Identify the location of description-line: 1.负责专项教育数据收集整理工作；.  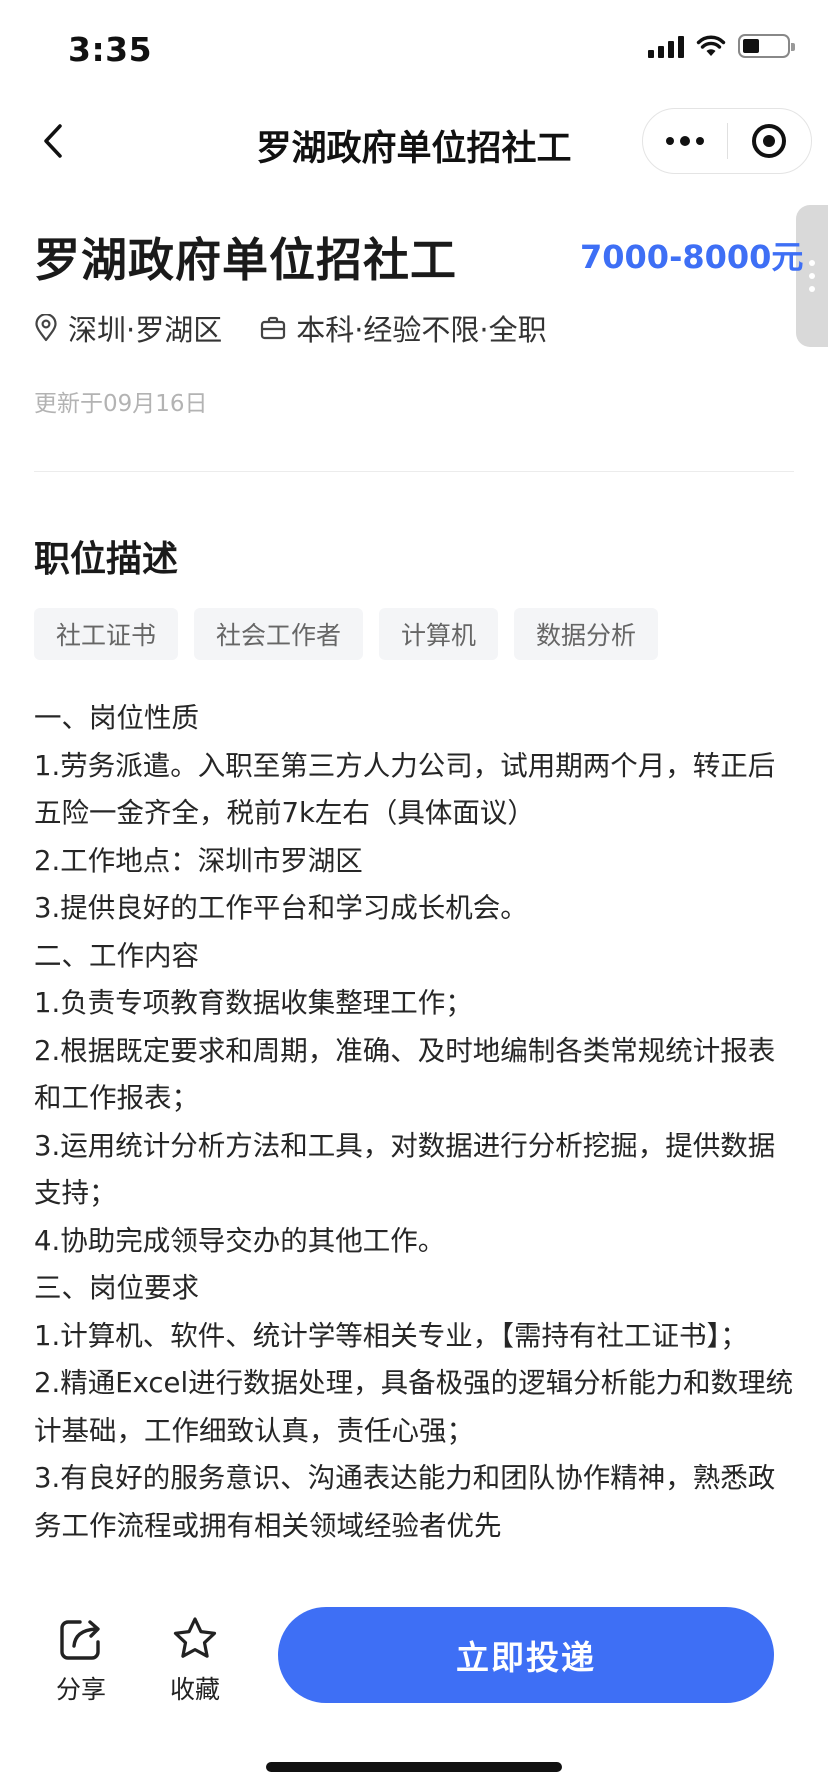
(253, 1003).